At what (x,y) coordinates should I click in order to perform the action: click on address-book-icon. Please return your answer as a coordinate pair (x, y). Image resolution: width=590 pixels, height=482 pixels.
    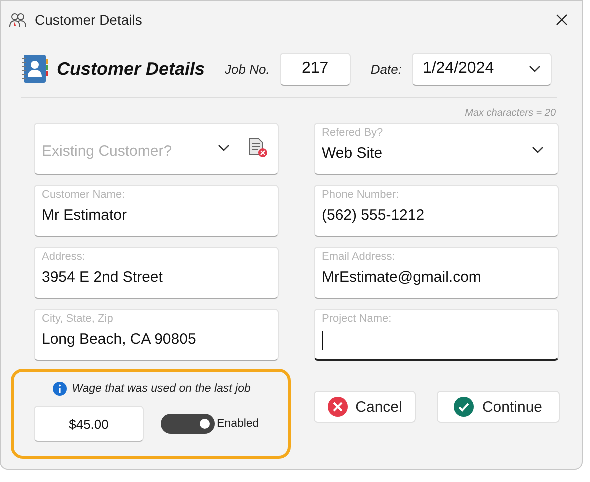
    Looking at the image, I should click on (35, 69).